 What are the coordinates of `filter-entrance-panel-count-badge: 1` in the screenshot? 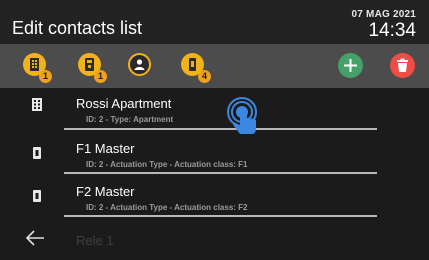 It's located at (100, 76).